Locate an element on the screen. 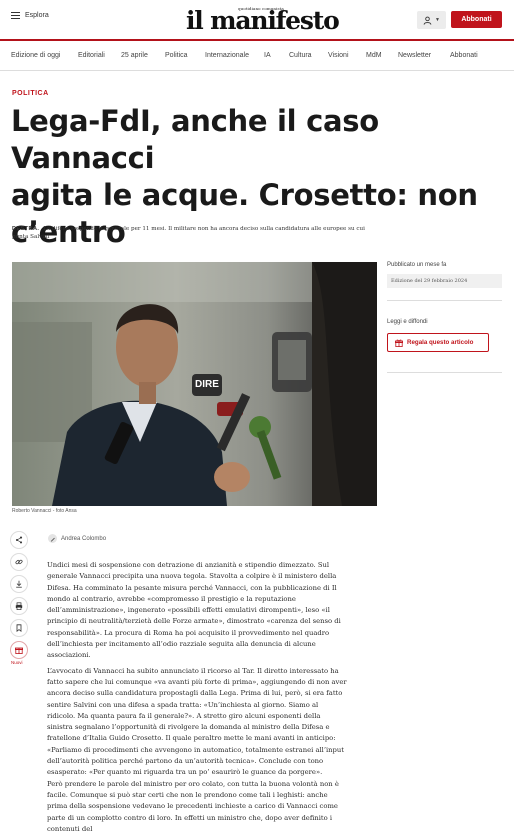 The height and width of the screenshot is (831, 514). author-name: Andrea Colombo is located at coordinates (84, 538).